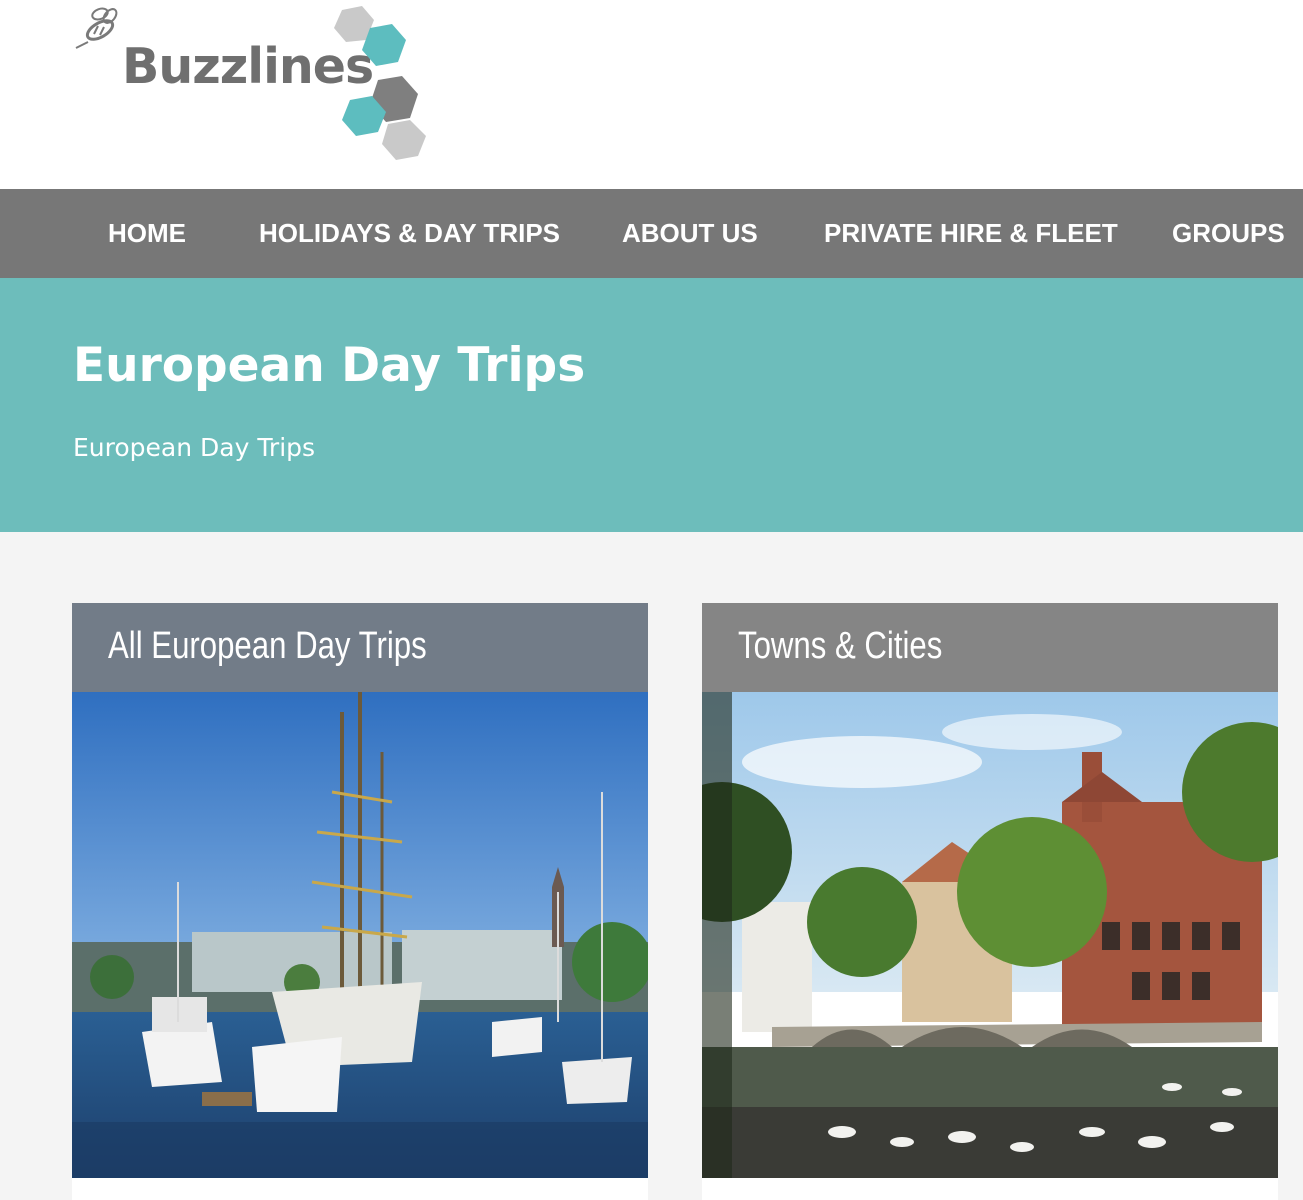 Image resolution: width=1303 pixels, height=1200 pixels. I want to click on card-title: All European Day Trips, so click(267, 646).